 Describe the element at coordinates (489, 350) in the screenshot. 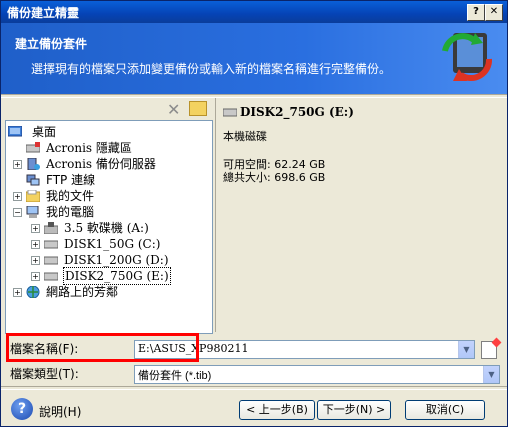

I see `new-file-icon` at that location.